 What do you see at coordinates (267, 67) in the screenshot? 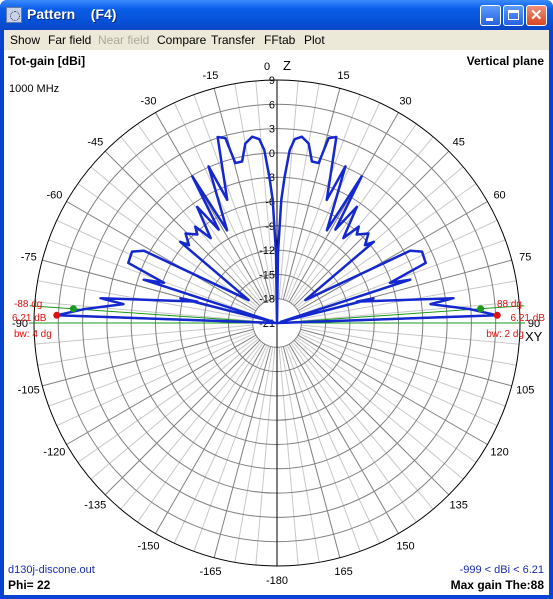
I see `angle-tick-label: 0` at bounding box center [267, 67].